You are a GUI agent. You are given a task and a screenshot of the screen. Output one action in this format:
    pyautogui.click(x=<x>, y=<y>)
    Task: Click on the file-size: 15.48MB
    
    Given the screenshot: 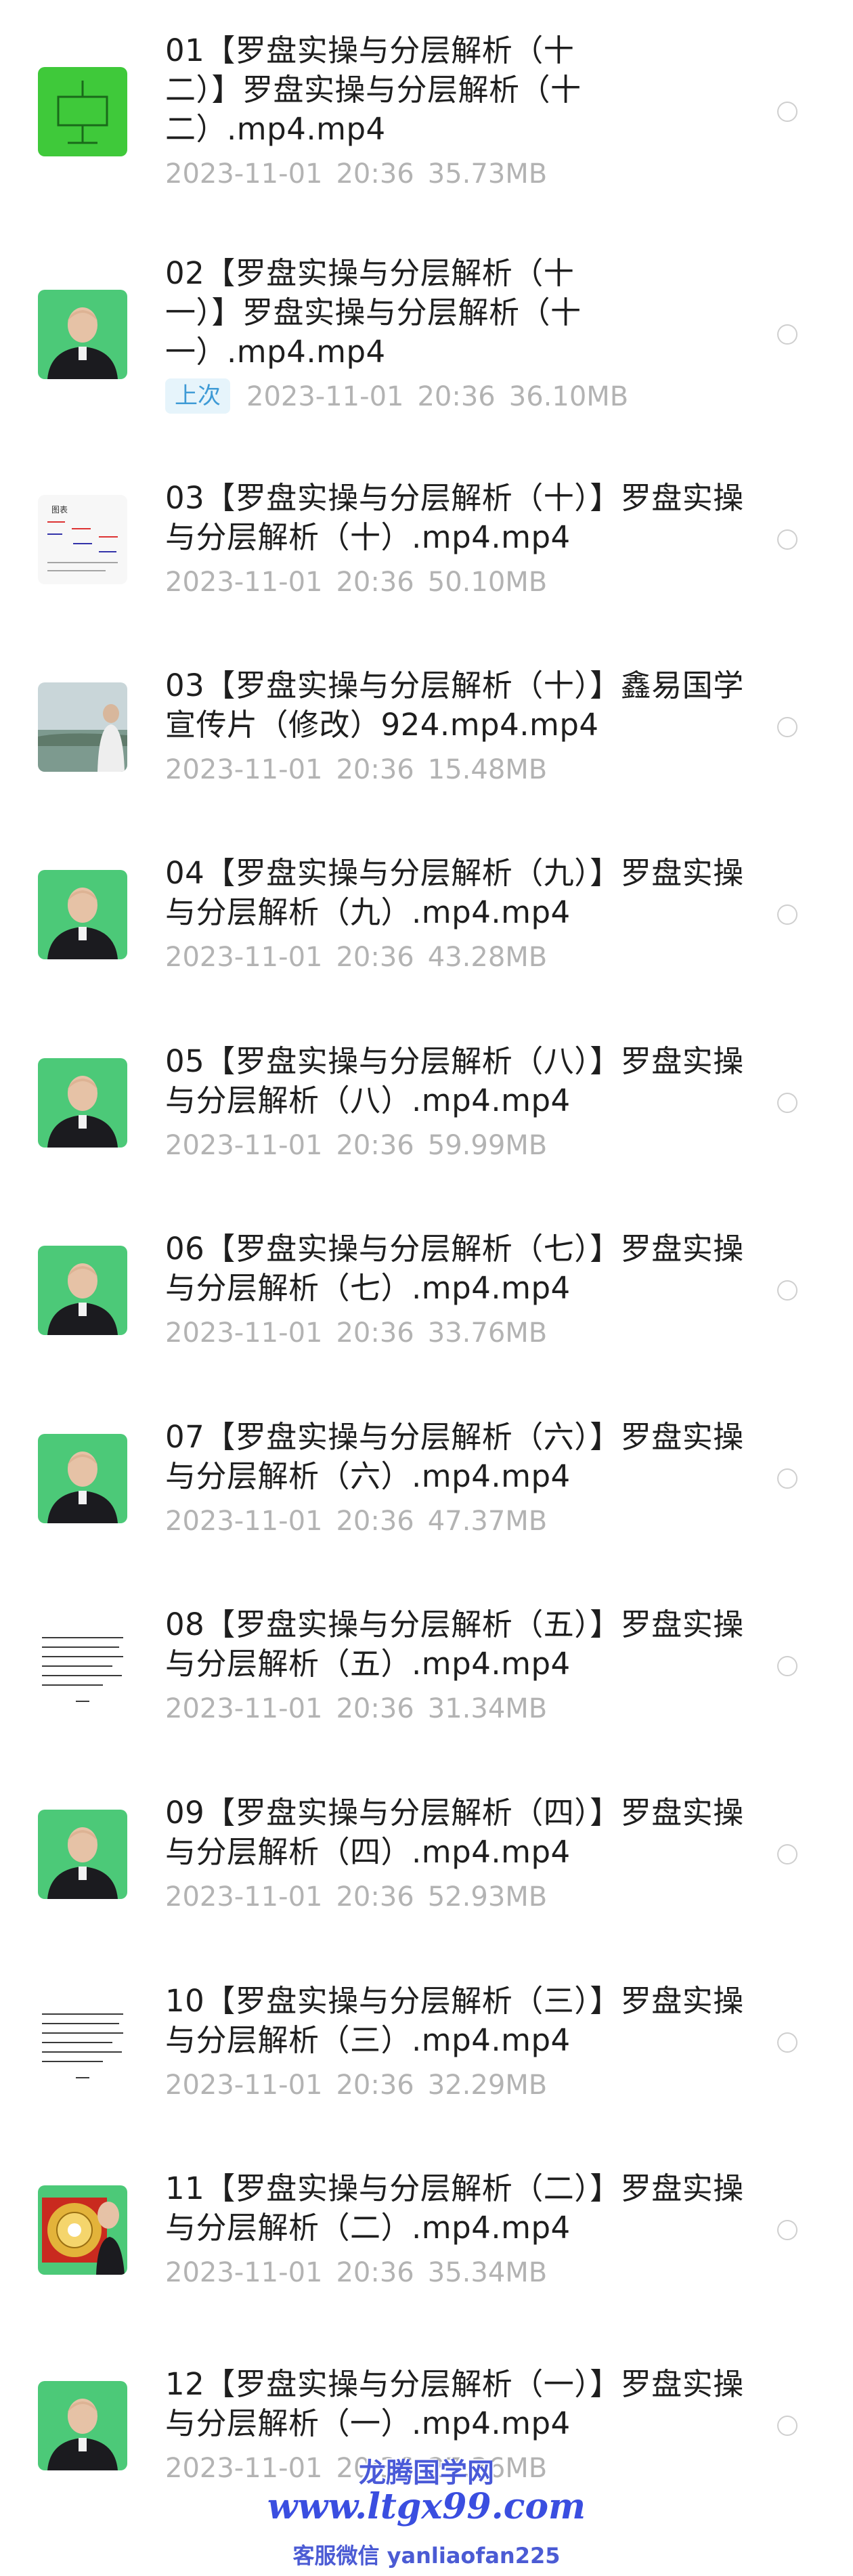 What is the action you would take?
    pyautogui.click(x=488, y=769)
    